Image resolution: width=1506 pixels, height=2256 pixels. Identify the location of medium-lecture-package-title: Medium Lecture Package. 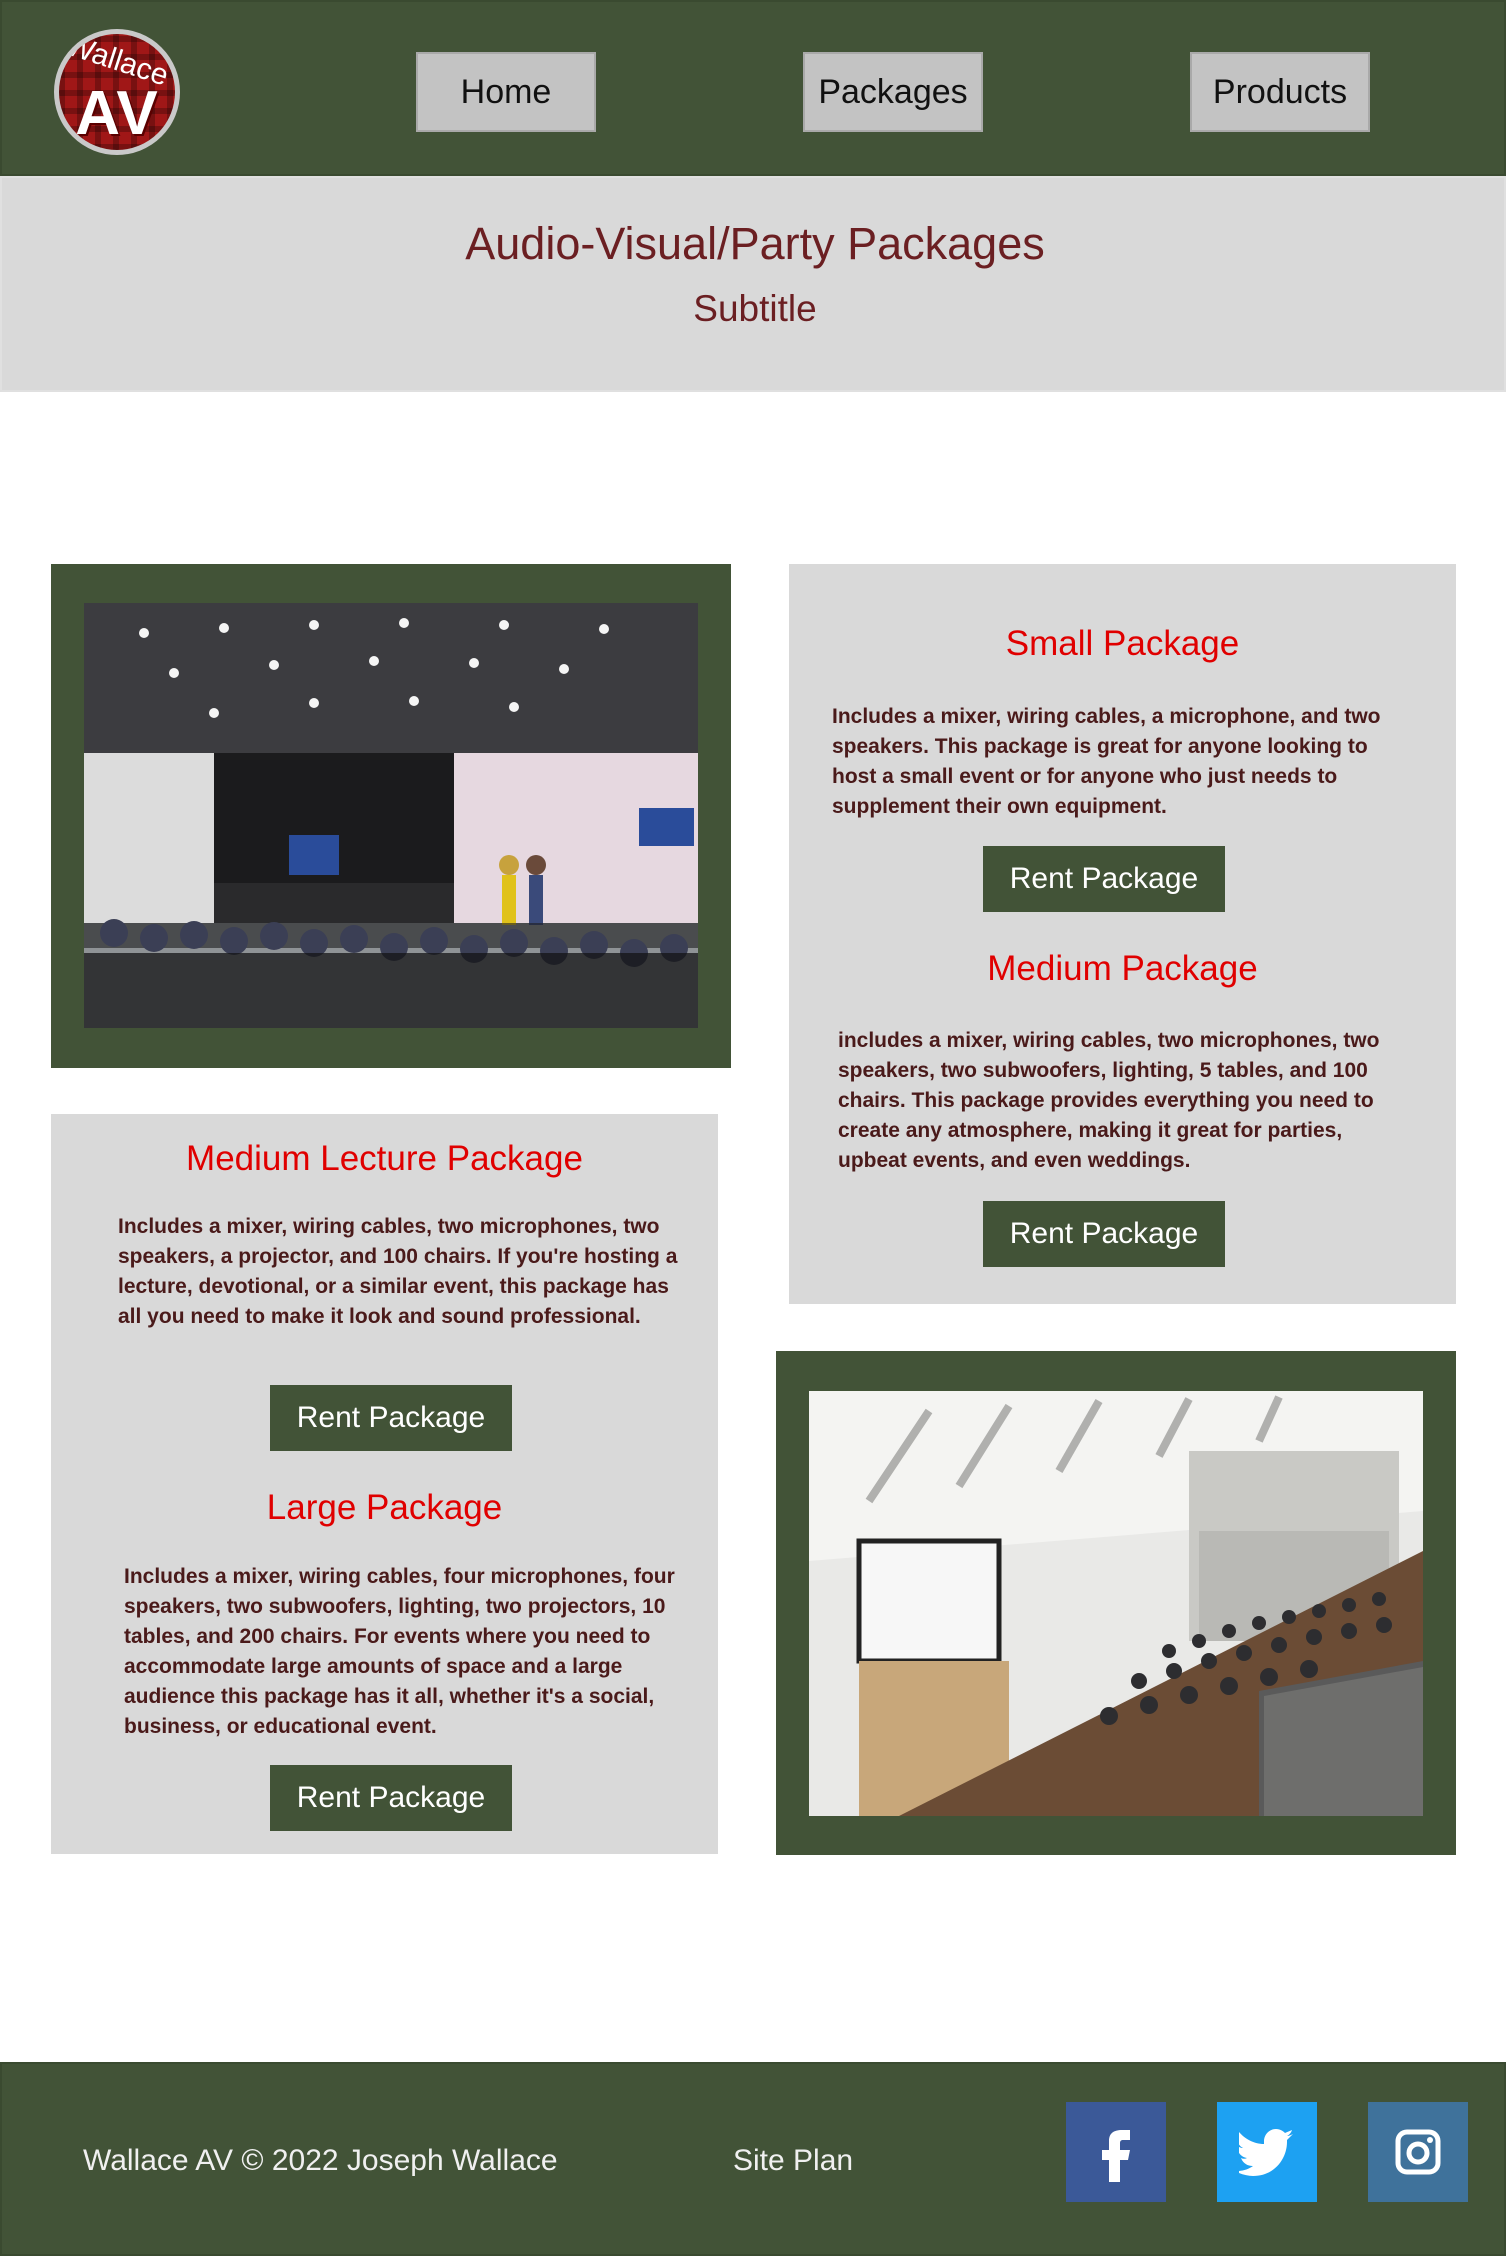
(384, 1158).